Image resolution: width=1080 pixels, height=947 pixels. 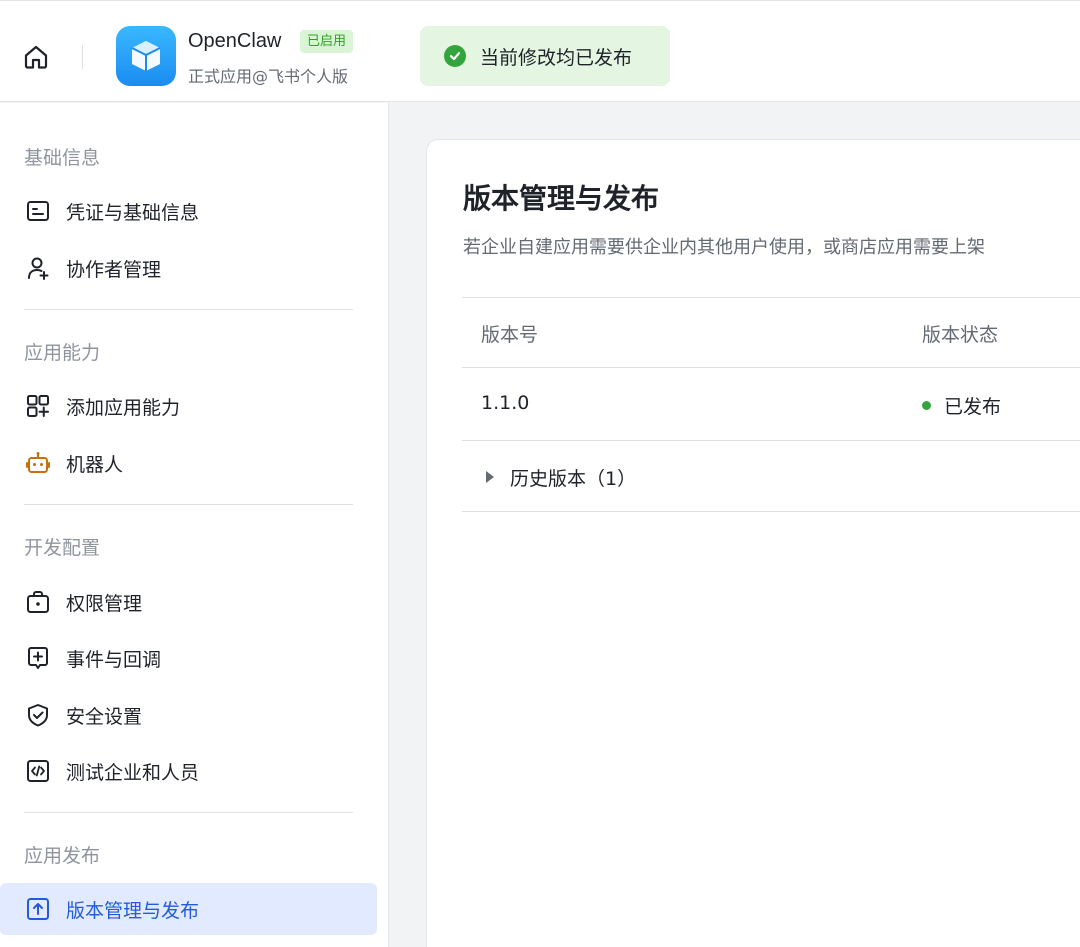 I want to click on code-icon, so click(x=38, y=771).